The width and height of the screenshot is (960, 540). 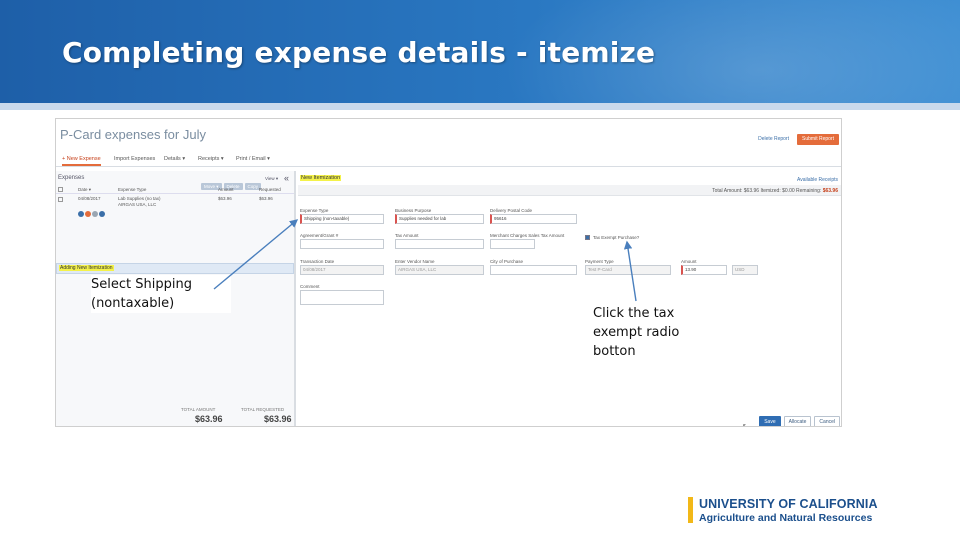 I want to click on total-amount-value: $63.96, so click(x=209, y=419).